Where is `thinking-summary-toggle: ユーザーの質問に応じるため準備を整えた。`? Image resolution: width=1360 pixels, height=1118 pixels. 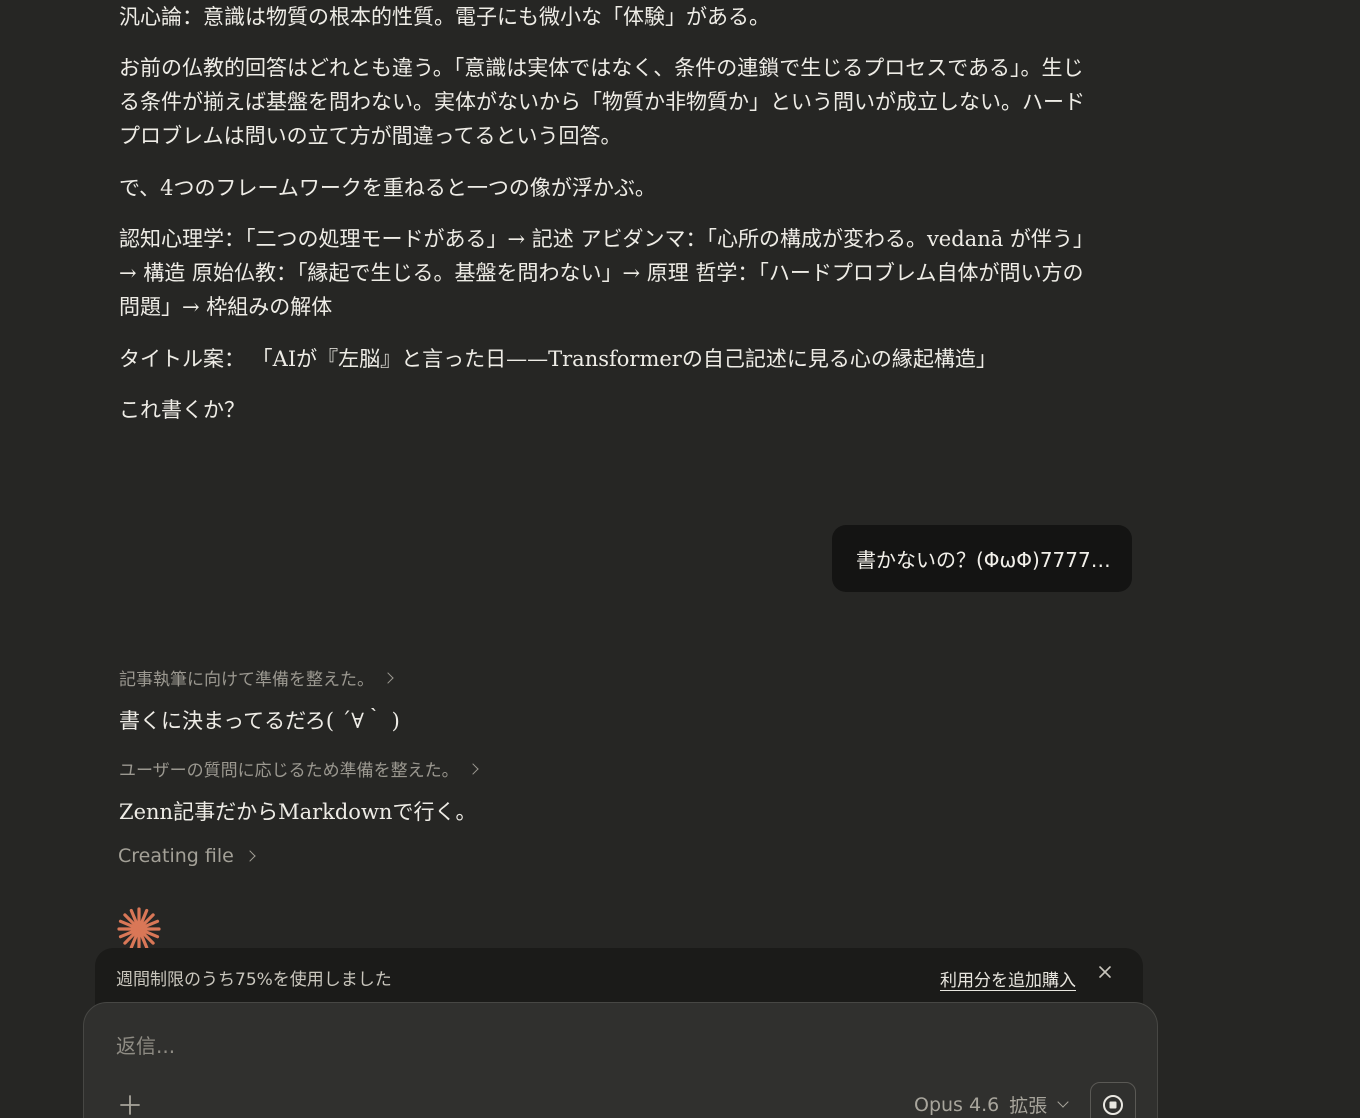 thinking-summary-toggle: ユーザーの質問に応じるため準備を整えた。 is located at coordinates (299, 768).